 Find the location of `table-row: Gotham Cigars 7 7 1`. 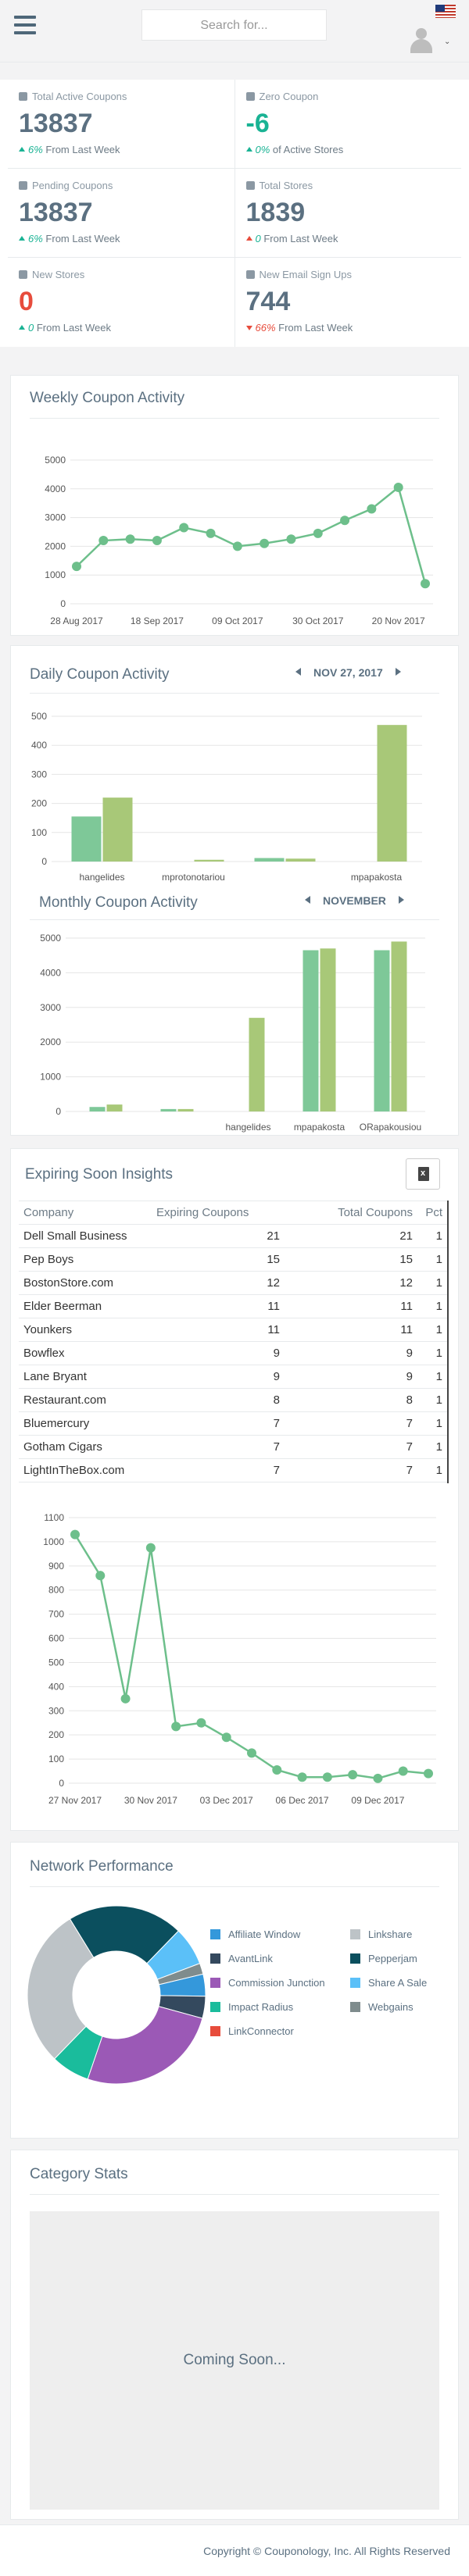

table-row: Gotham Cigars 7 7 1 is located at coordinates (233, 1447).